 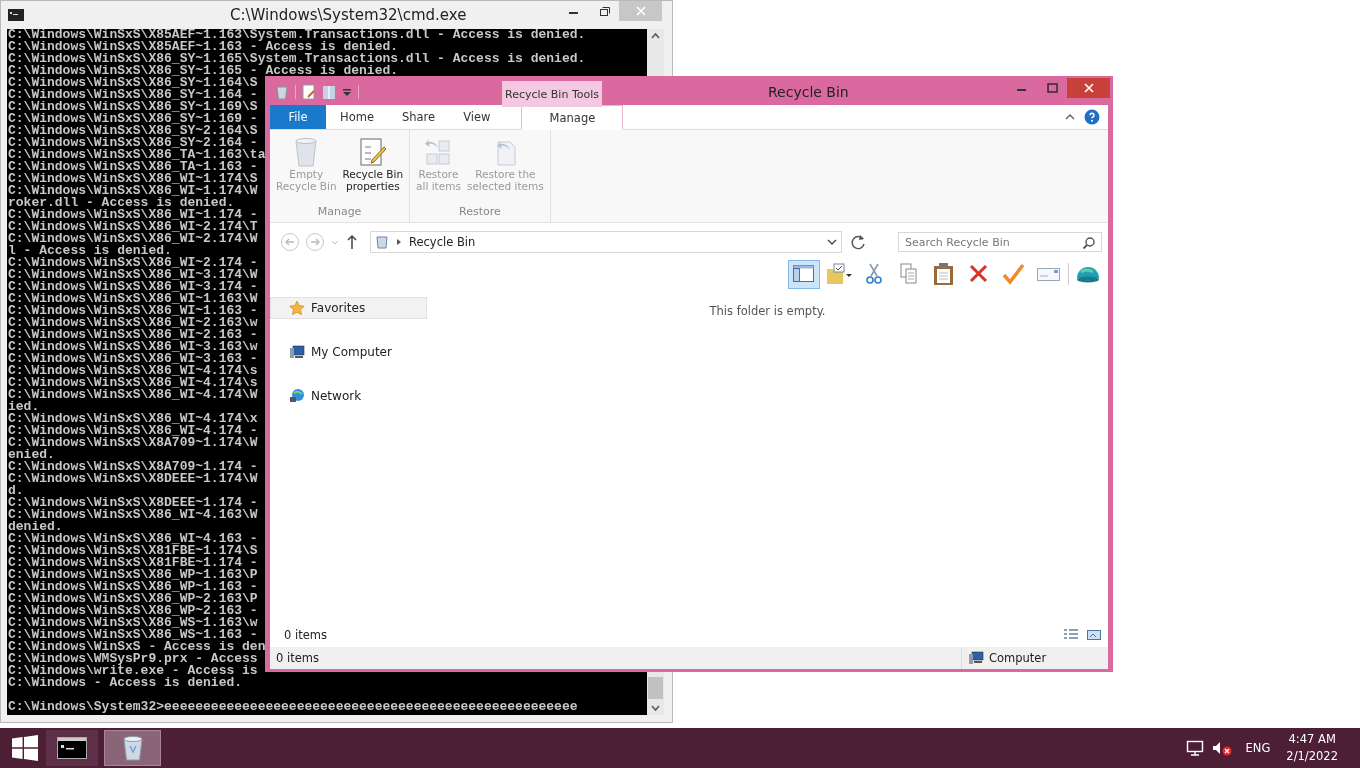 I want to click on up-icon, so click(x=352, y=242).